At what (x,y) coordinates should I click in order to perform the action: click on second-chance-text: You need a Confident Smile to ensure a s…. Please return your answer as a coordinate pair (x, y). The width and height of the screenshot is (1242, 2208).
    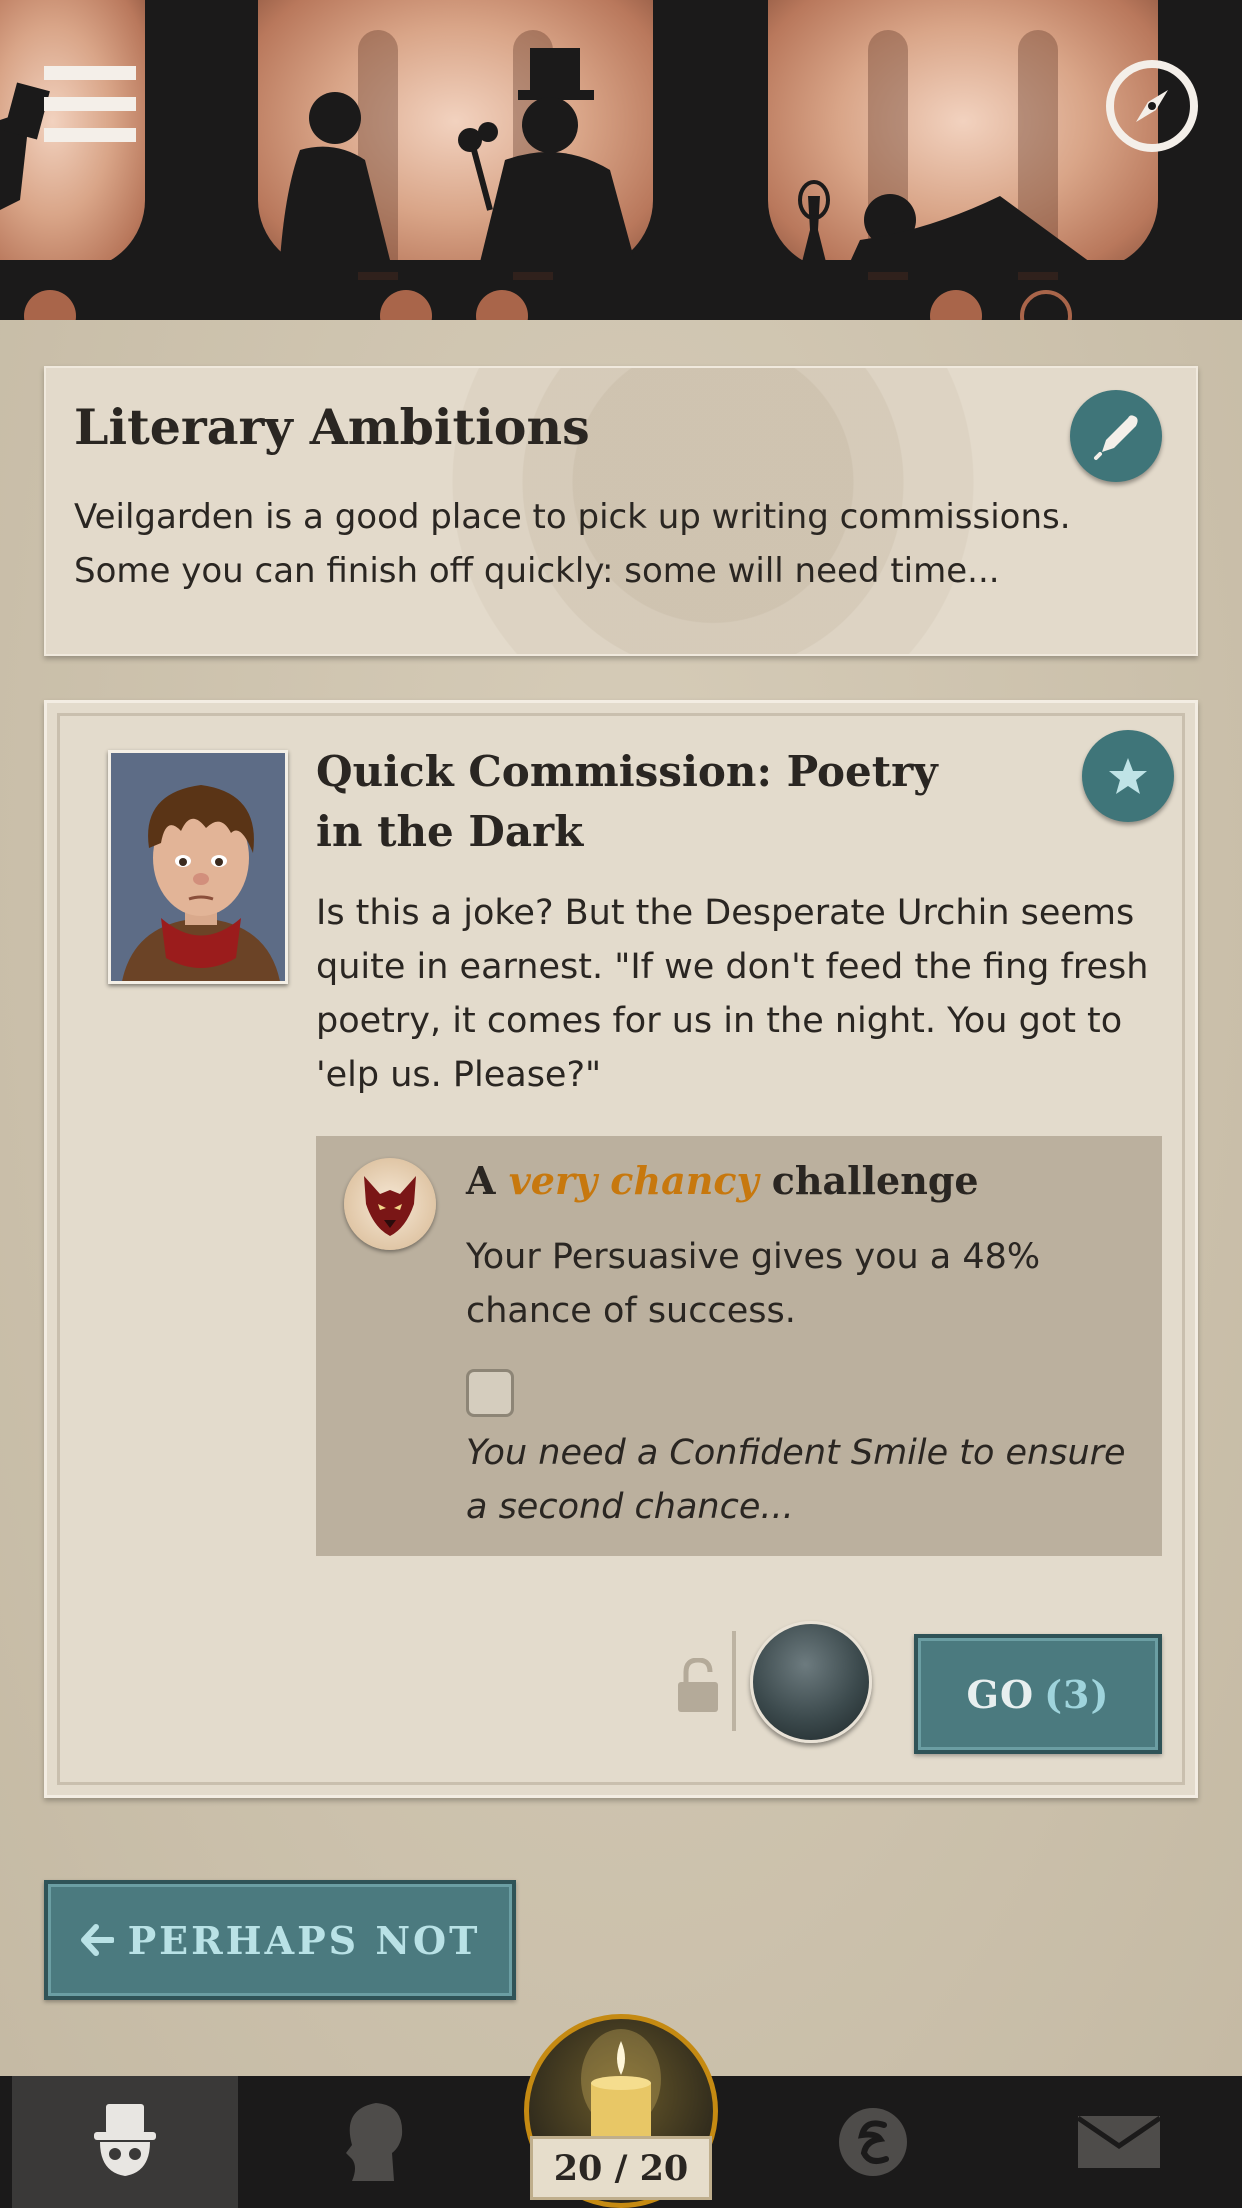
    Looking at the image, I should click on (796, 1480).